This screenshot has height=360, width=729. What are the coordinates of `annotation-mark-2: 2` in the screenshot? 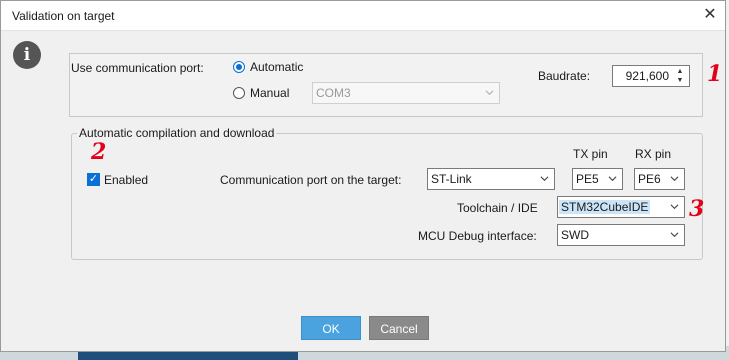 It's located at (99, 152).